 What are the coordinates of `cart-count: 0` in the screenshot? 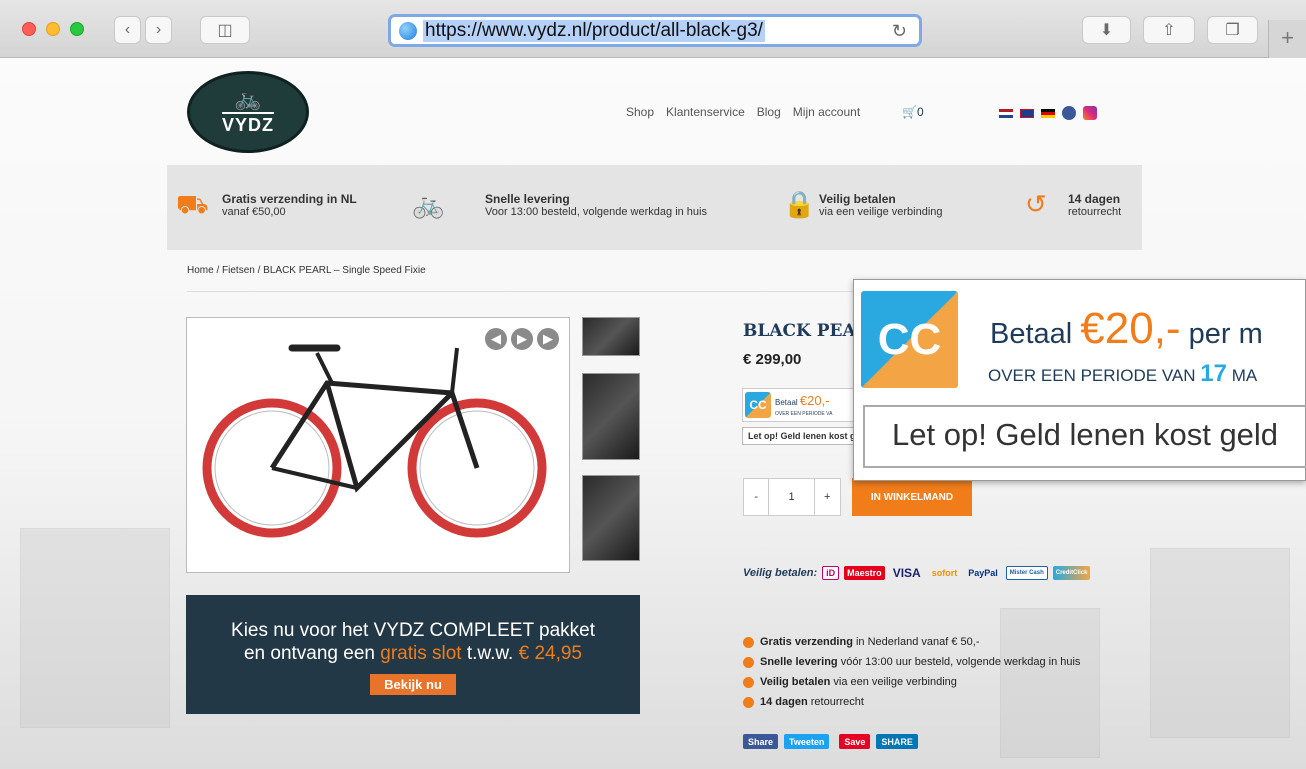 It's located at (920, 112).